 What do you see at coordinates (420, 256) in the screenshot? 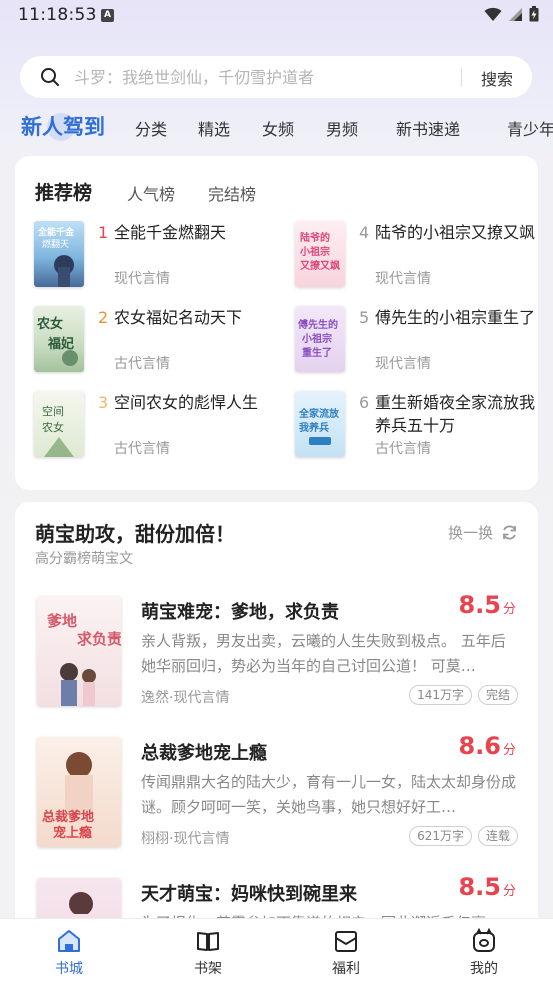
I see `rank-item: 陆爷的 小祖宗 又撩又飒 4 陆爷的小祖宗又撩又飒 现代言情` at bounding box center [420, 256].